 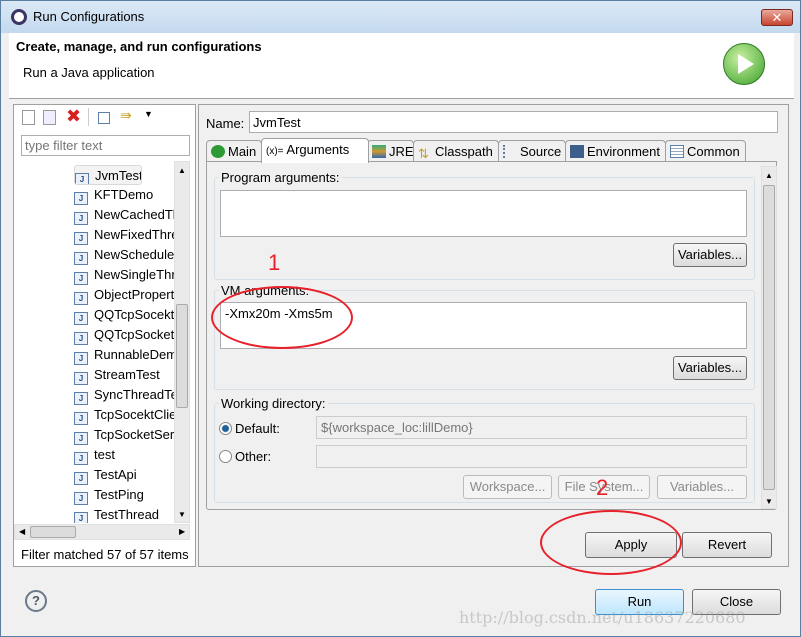 I want to click on tab-source: Source, so click(x=532, y=151).